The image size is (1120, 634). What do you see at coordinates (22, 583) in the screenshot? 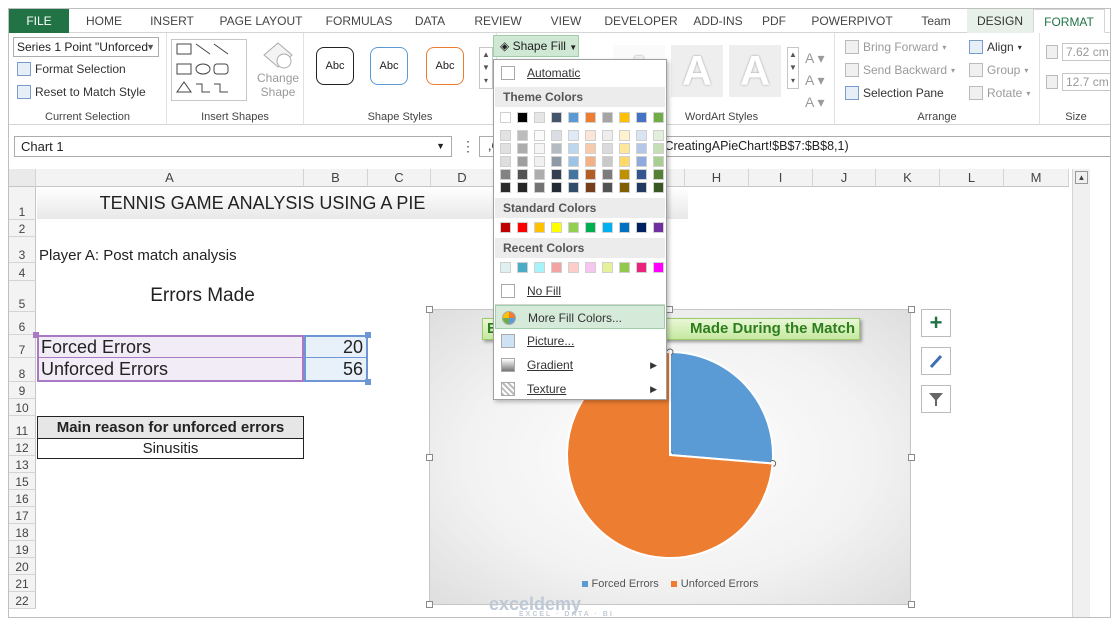
I see `row-header: 21` at bounding box center [22, 583].